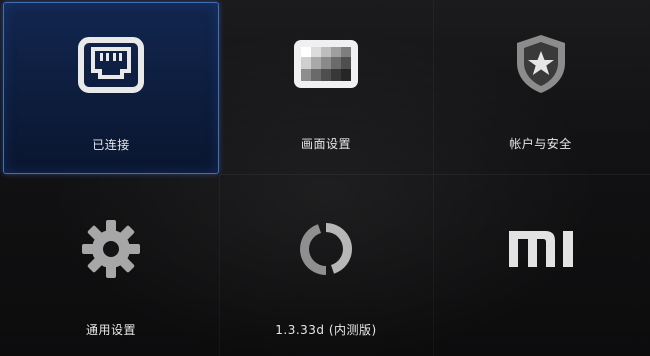 The image size is (650, 356). Describe the element at coordinates (111, 65) in the screenshot. I see `ethernet-icon` at that location.